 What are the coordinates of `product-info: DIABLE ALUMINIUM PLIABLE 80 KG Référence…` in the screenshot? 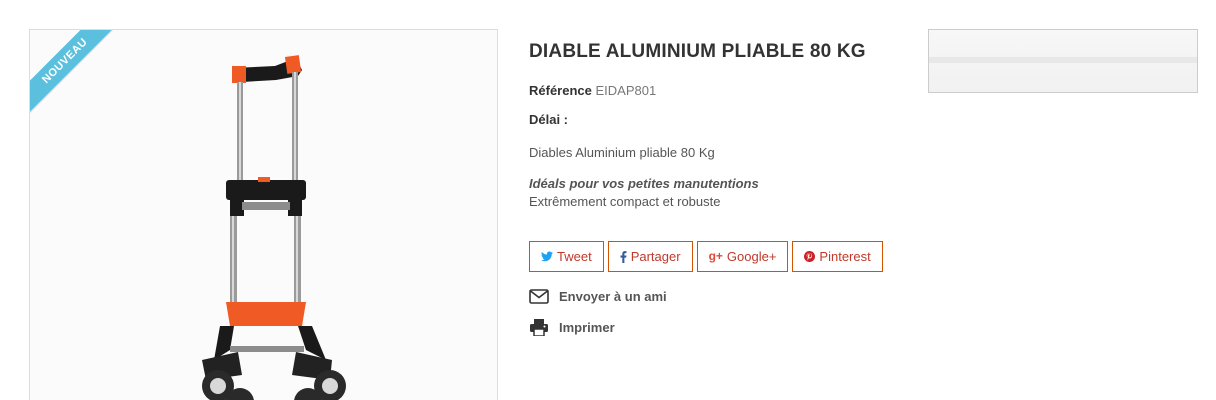 It's located at (719, 125).